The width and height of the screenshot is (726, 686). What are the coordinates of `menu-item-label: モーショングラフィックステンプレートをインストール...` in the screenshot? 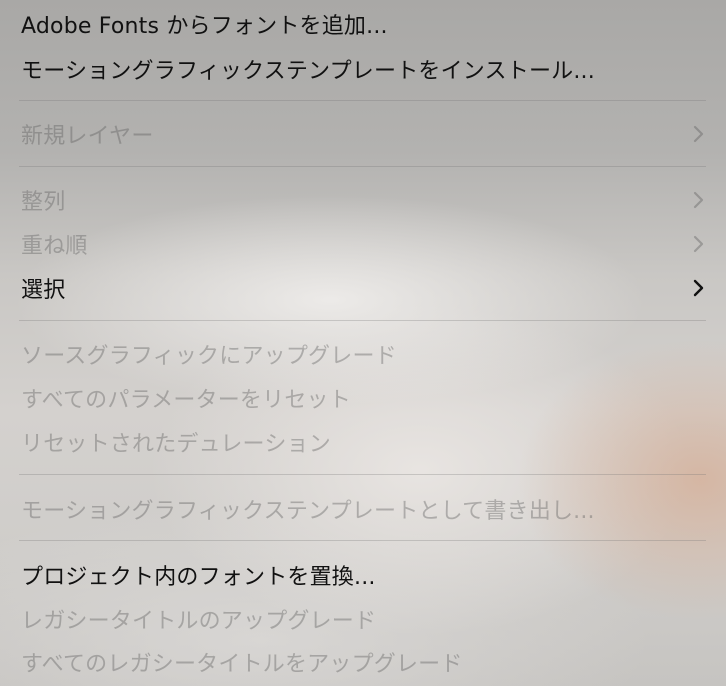 It's located at (308, 71).